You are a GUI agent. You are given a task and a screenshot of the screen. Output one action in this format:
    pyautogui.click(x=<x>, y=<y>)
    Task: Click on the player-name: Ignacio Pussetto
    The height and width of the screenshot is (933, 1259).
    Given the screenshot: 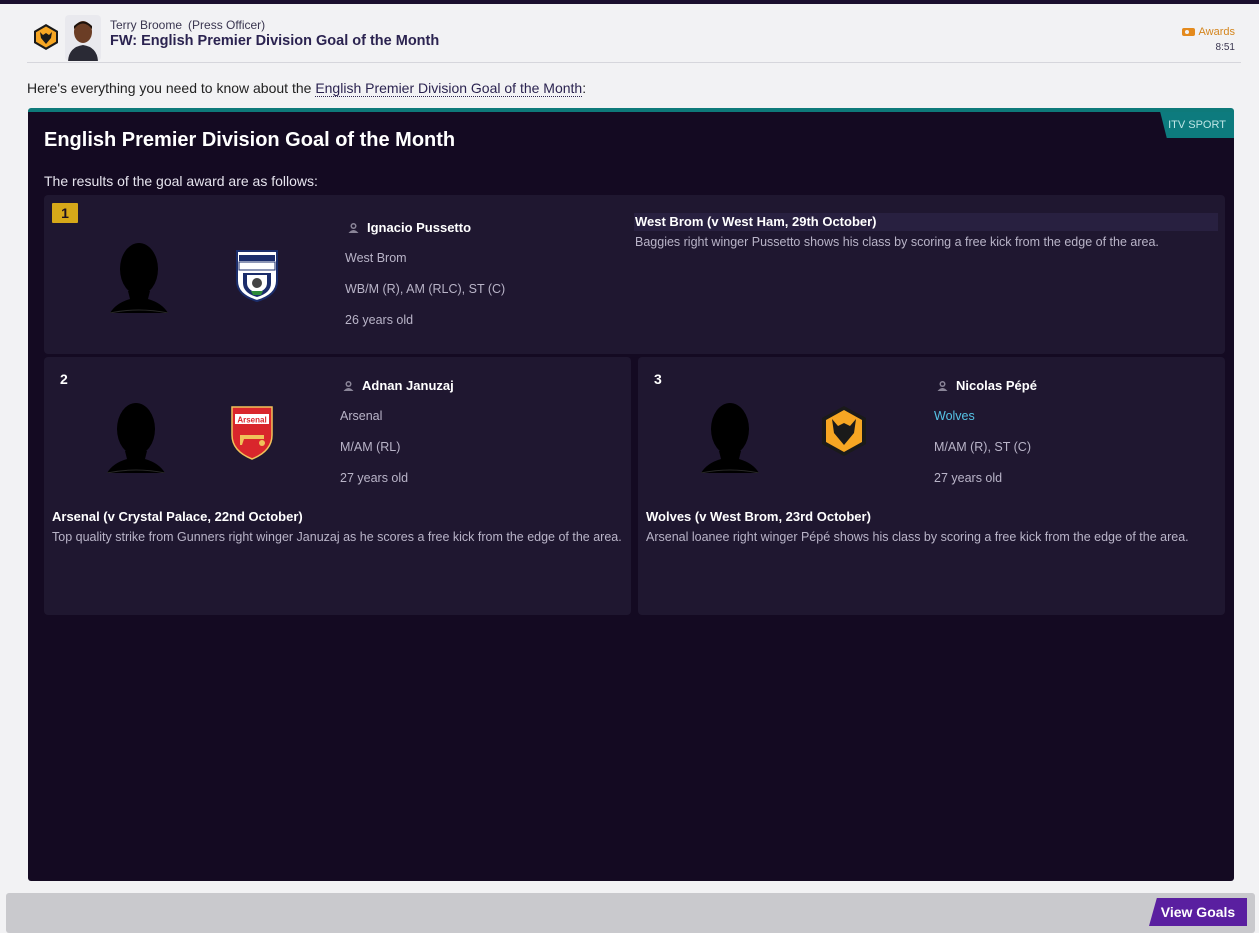 What is the action you would take?
    pyautogui.click(x=409, y=227)
    